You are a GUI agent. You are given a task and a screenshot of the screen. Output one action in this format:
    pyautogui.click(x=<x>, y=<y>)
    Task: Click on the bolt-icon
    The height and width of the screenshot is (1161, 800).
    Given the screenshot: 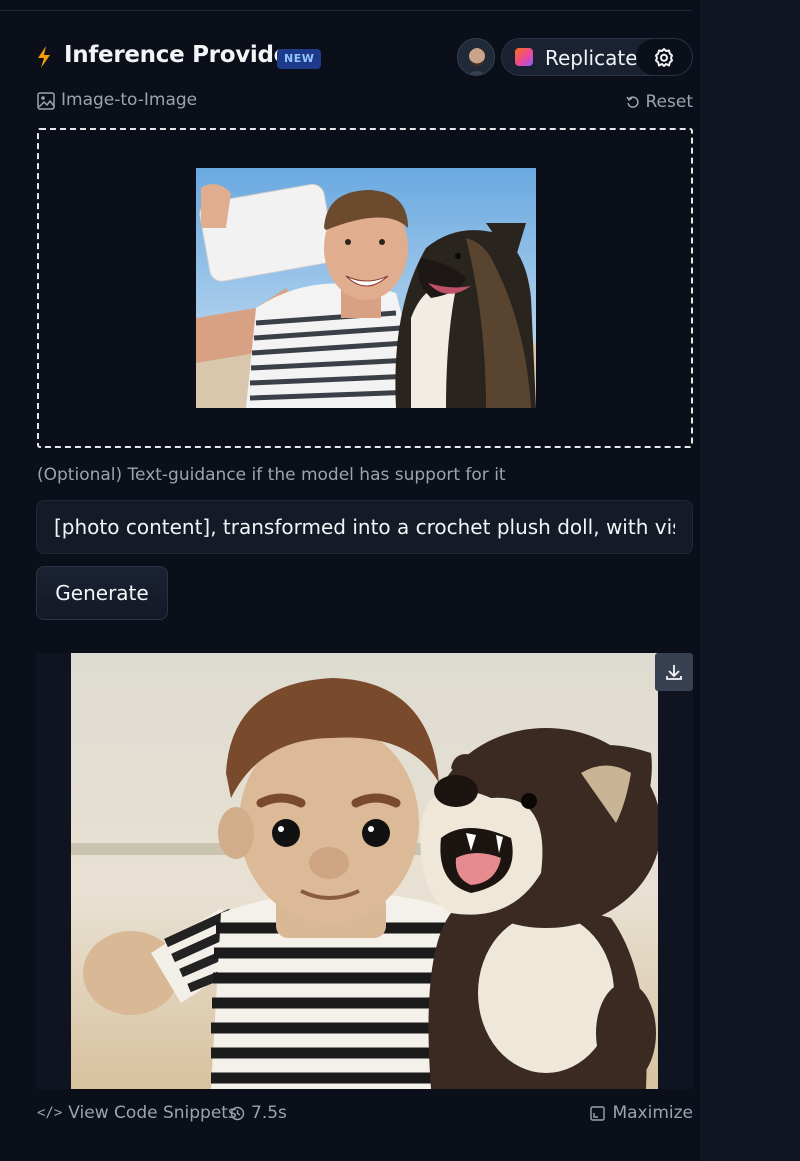 What is the action you would take?
    pyautogui.click(x=44, y=57)
    